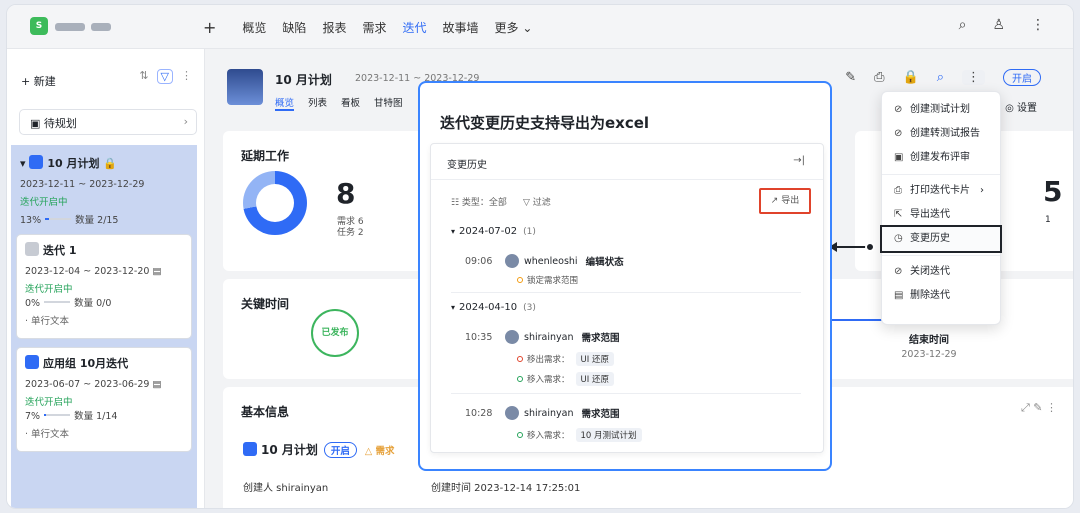 The image size is (1080, 513). Describe the element at coordinates (49, 402) in the screenshot. I see `iteration-status: 迭代开启中` at that location.